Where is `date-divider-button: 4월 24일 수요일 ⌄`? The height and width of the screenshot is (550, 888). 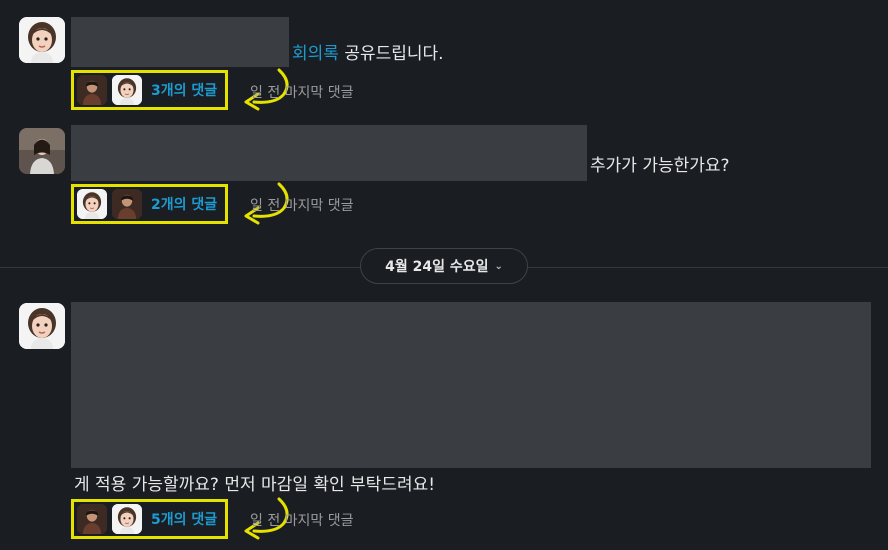 date-divider-button: 4월 24일 수요일 ⌄ is located at coordinates (444, 266).